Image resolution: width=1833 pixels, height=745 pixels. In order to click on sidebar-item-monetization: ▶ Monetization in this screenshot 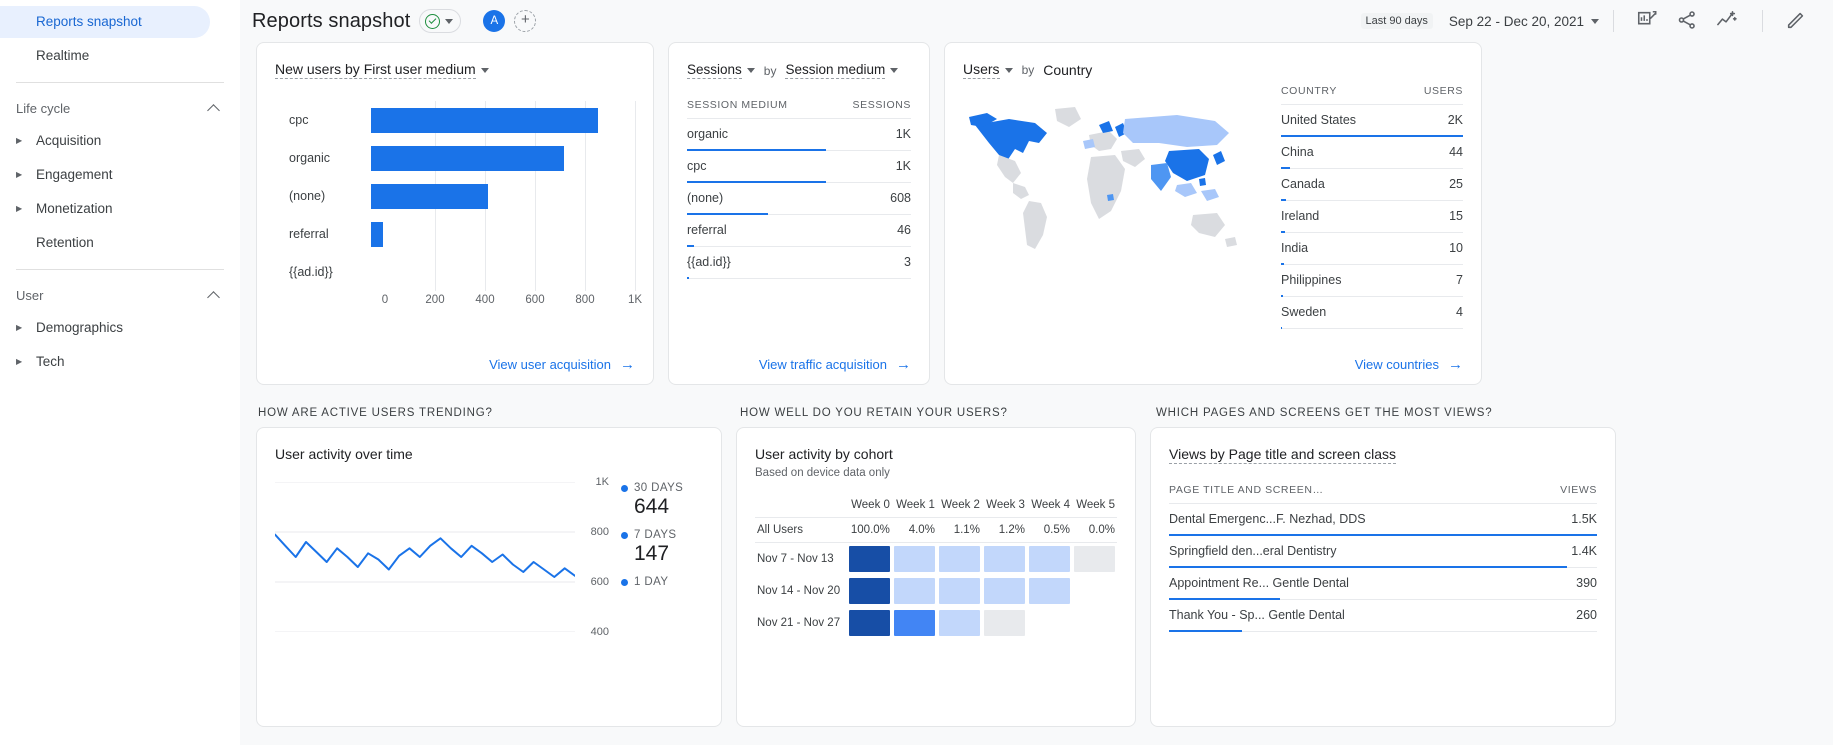, I will do `click(105, 209)`.